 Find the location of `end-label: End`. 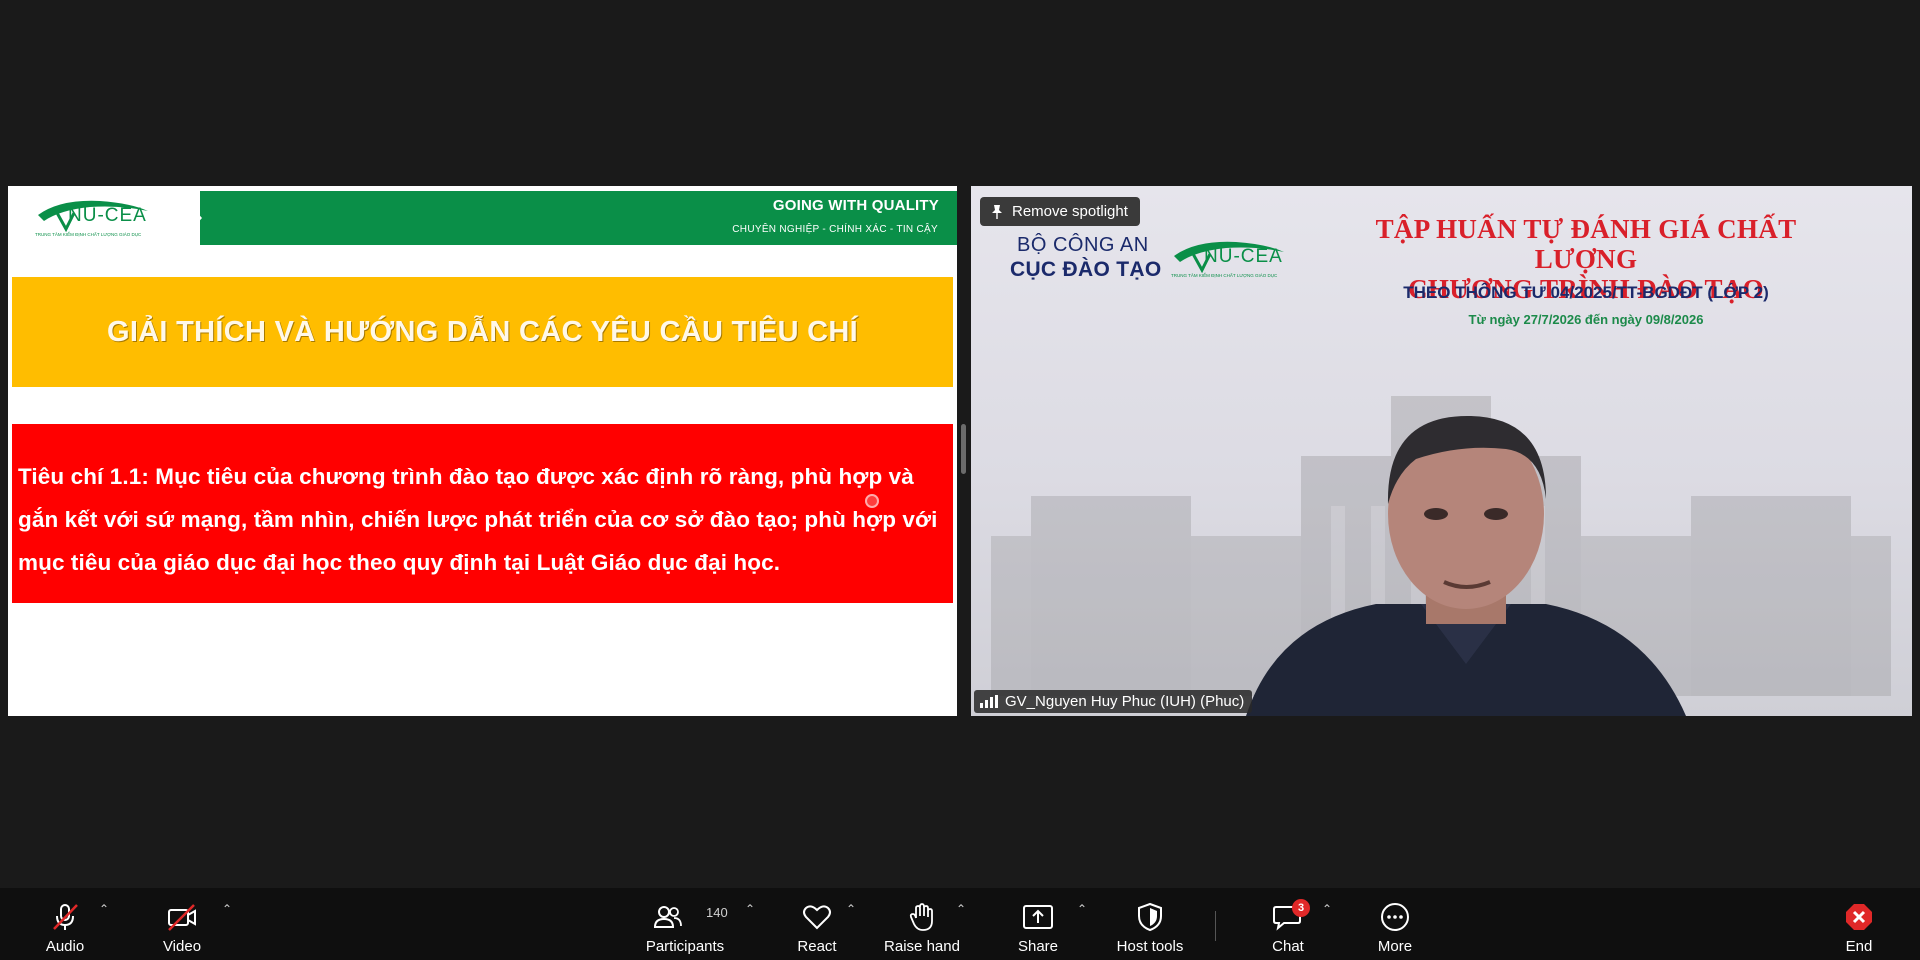

end-label: End is located at coordinates (1859, 946).